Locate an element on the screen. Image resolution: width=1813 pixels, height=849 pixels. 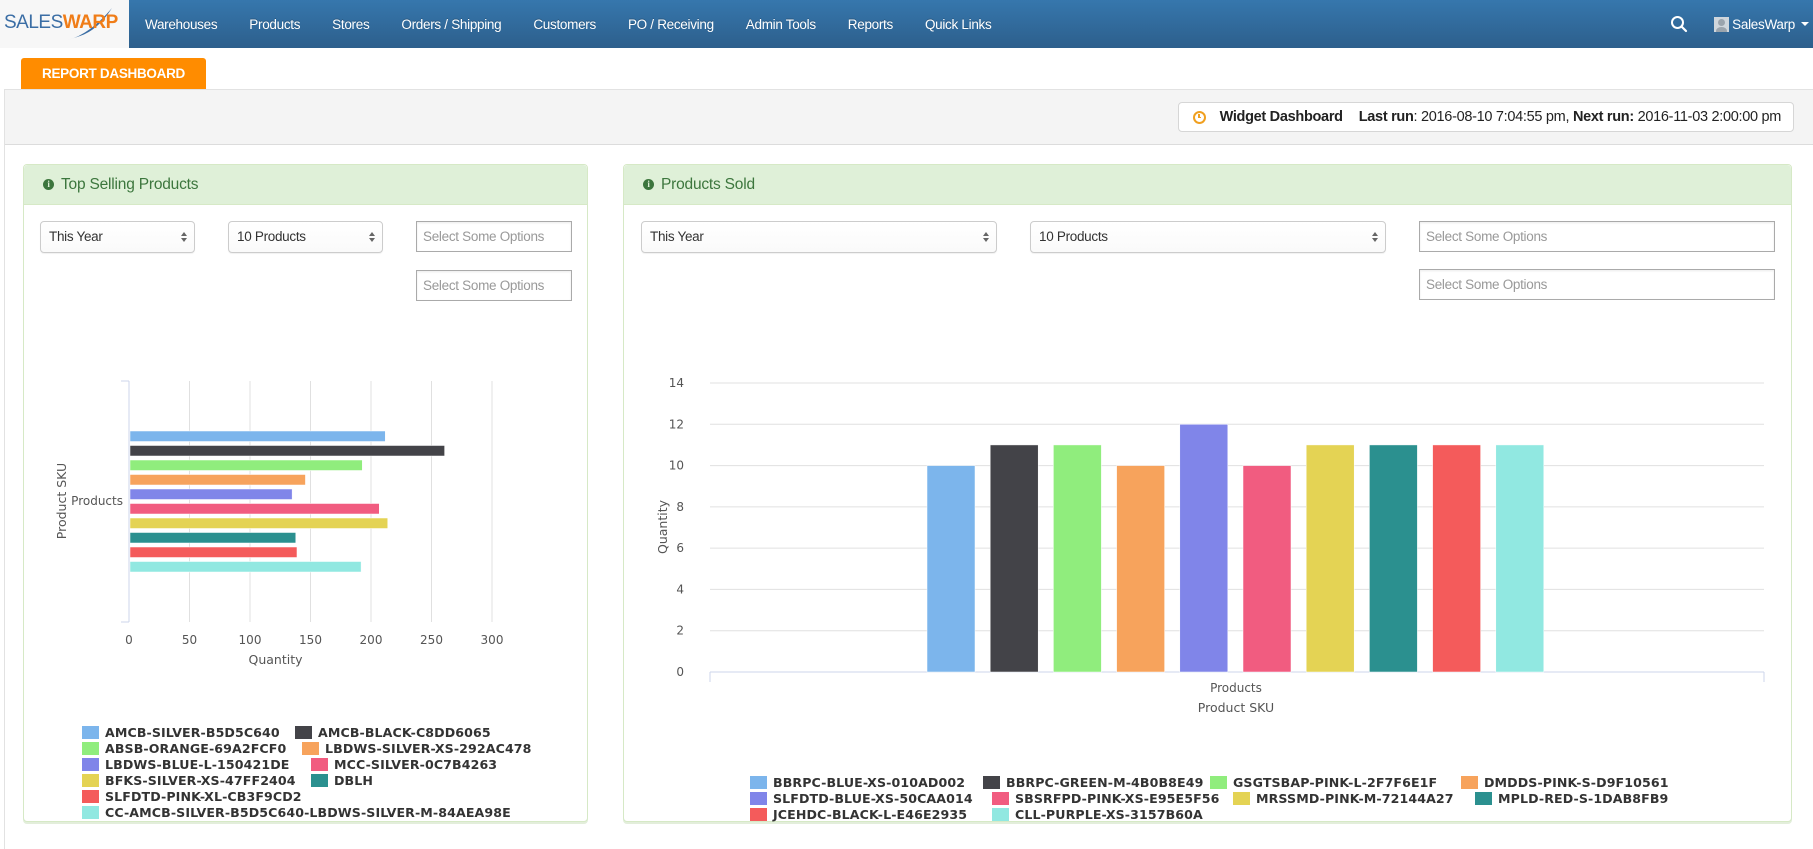
search-icon is located at coordinates (1679, 24).